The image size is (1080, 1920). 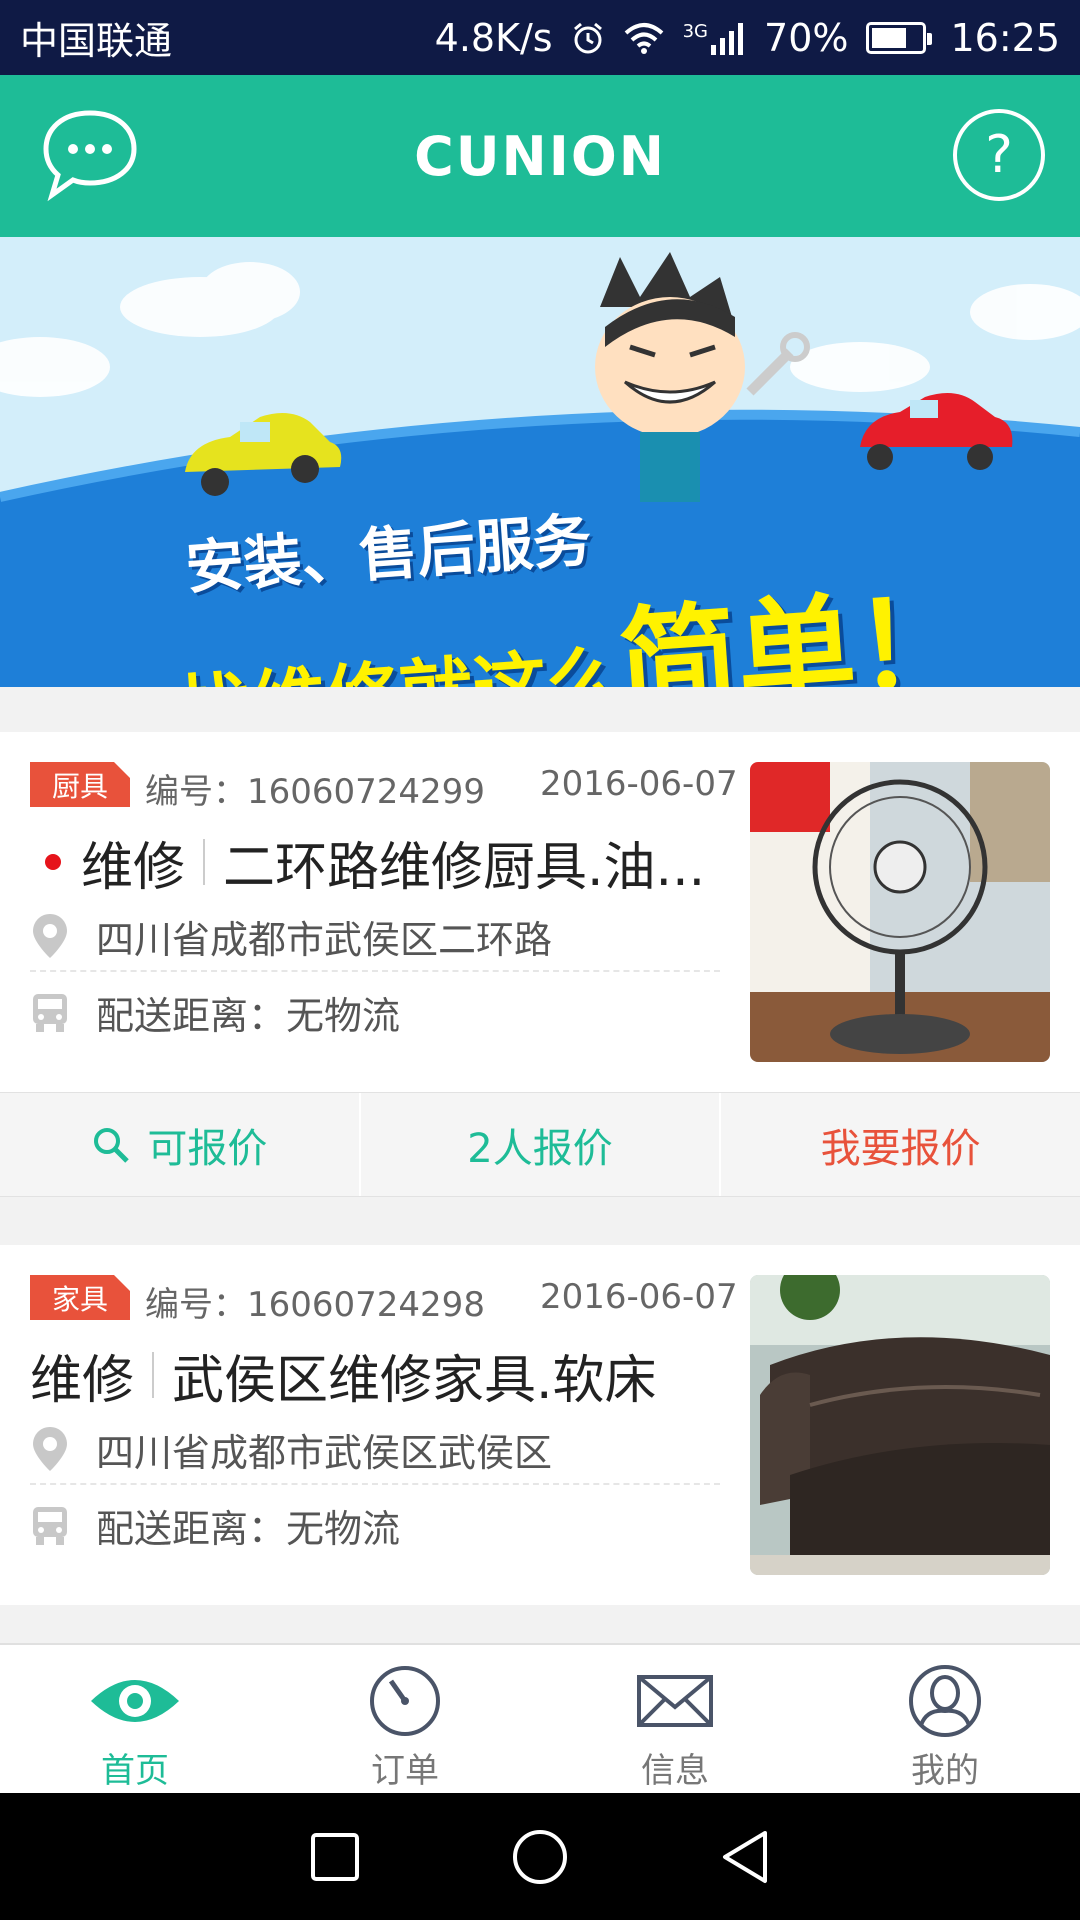 I want to click on order-title-row: 维修 武侯区维修家具.软床, so click(x=375, y=1375).